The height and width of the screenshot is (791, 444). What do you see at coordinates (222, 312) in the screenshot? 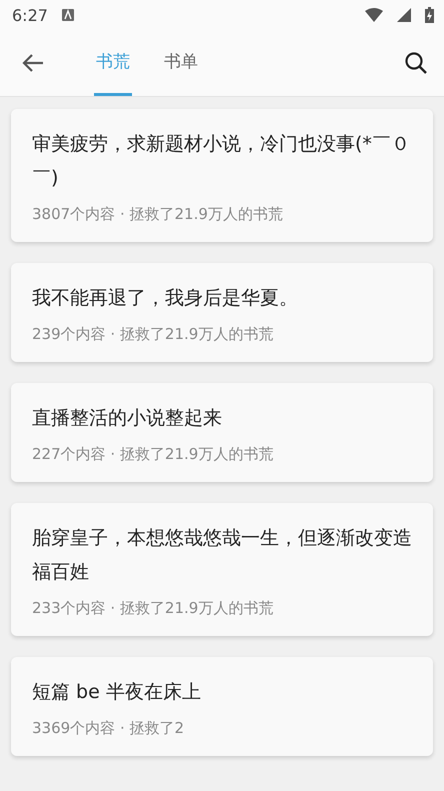
I see `topic-card: 我不能再退了，我身后是华夏。 239个内容 · 拯救了21.9万人的书荒` at bounding box center [222, 312].